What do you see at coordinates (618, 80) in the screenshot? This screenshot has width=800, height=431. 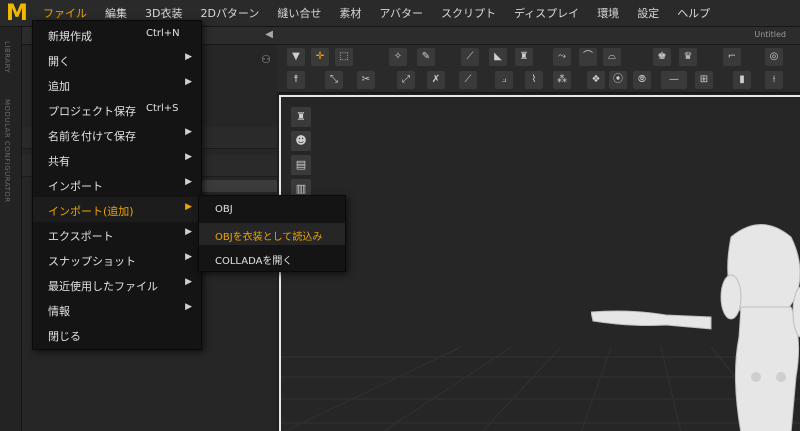 I see `button-icon: ⦿` at bounding box center [618, 80].